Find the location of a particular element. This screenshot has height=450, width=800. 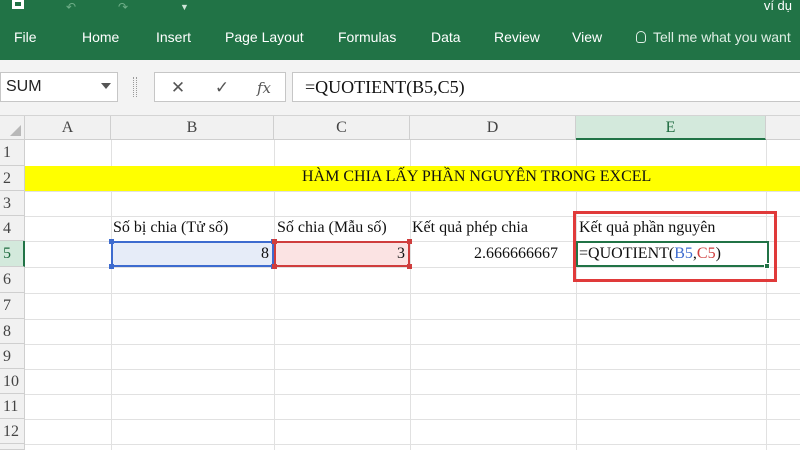

tab-insert: Insert is located at coordinates (173, 38).